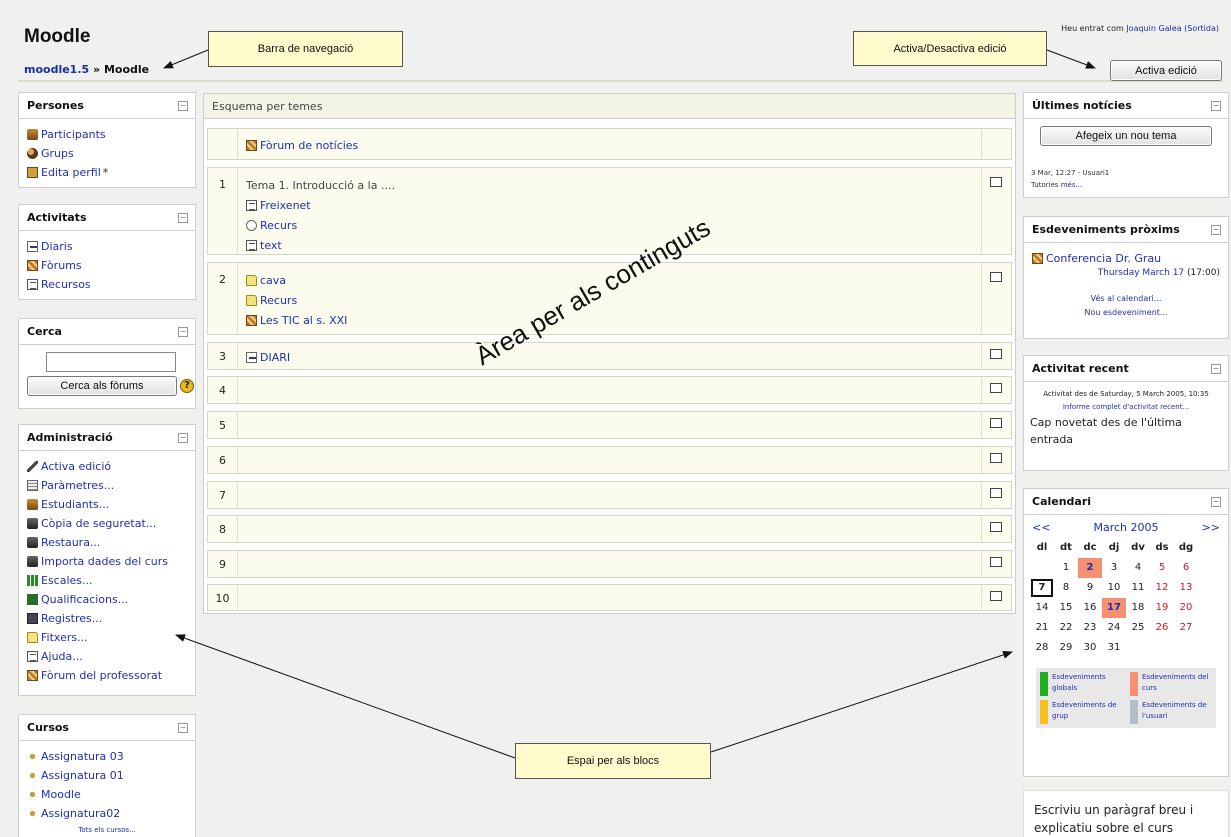 This screenshot has height=837, width=1231. Describe the element at coordinates (1071, 59) in the screenshot. I see `arrow-to-edit-button` at that location.